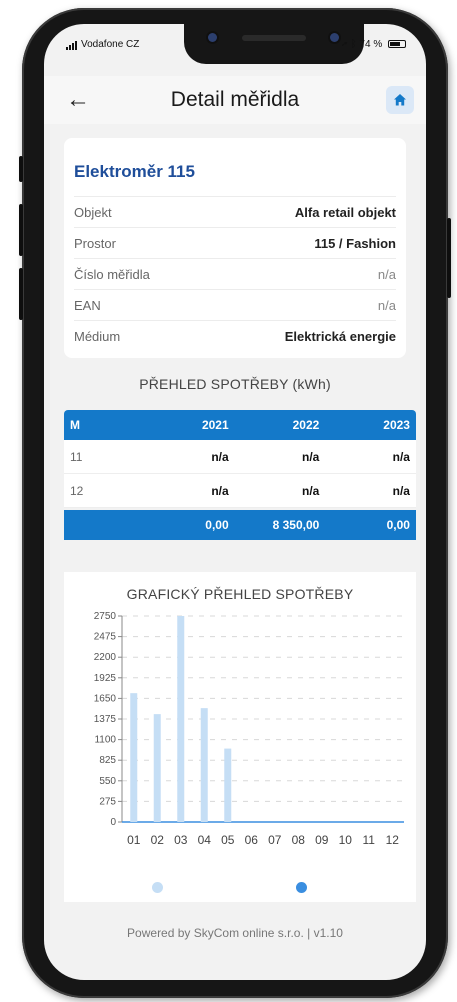  I want to click on status-bar: Vodafone CZ ➚ ᛒ 74 %, so click(235, 44).